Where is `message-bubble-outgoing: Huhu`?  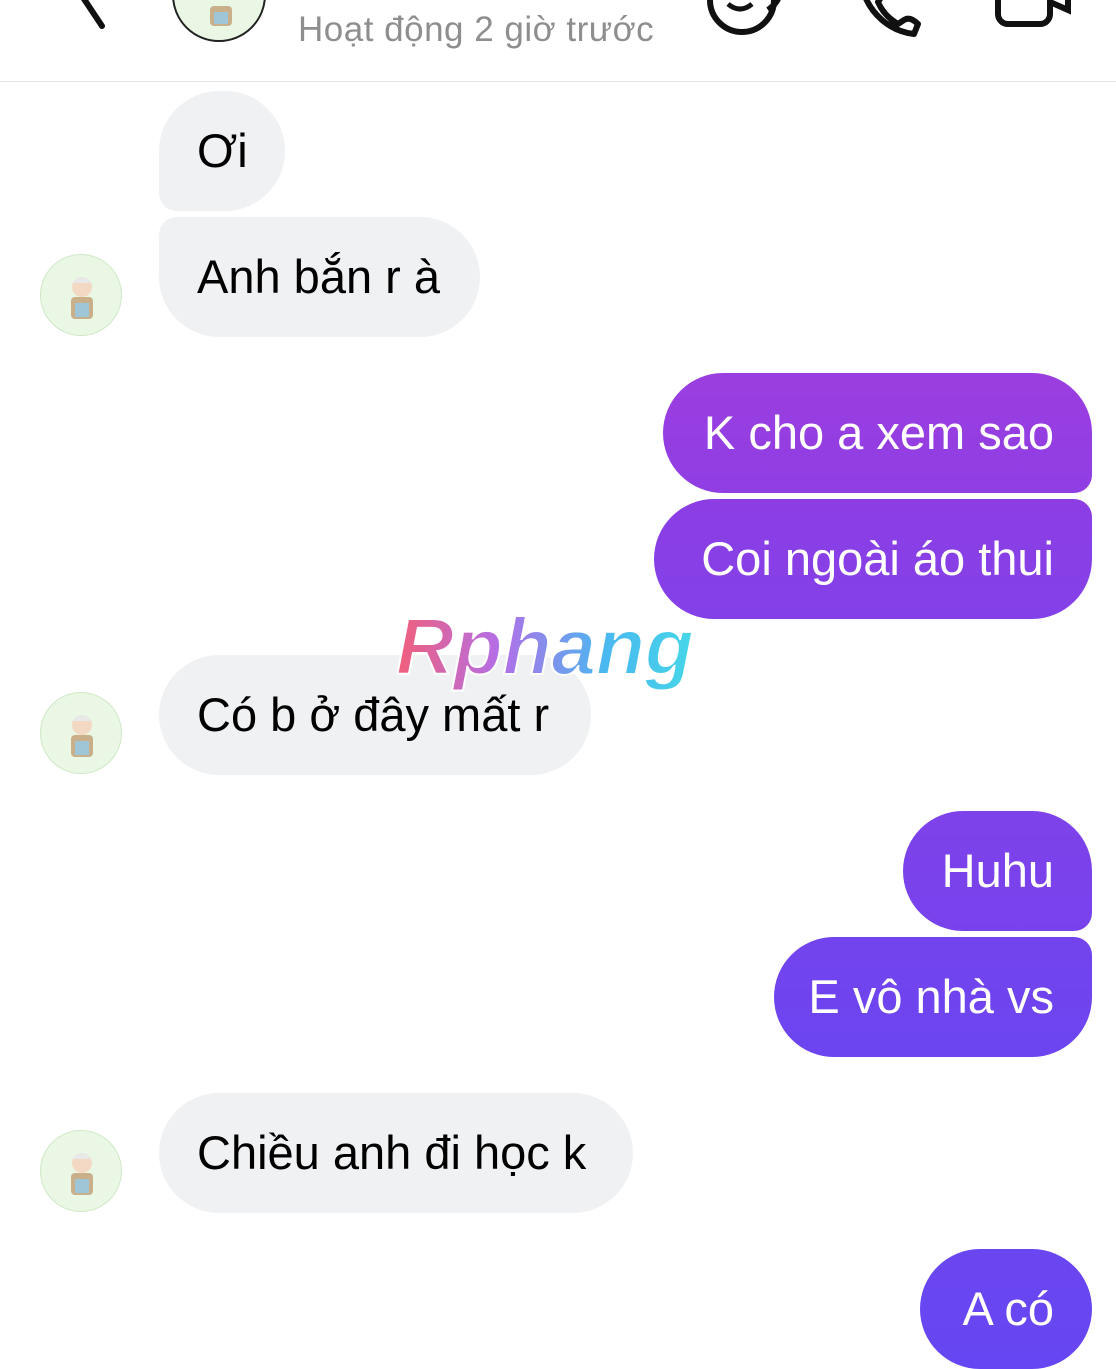 message-bubble-outgoing: Huhu is located at coordinates (997, 871).